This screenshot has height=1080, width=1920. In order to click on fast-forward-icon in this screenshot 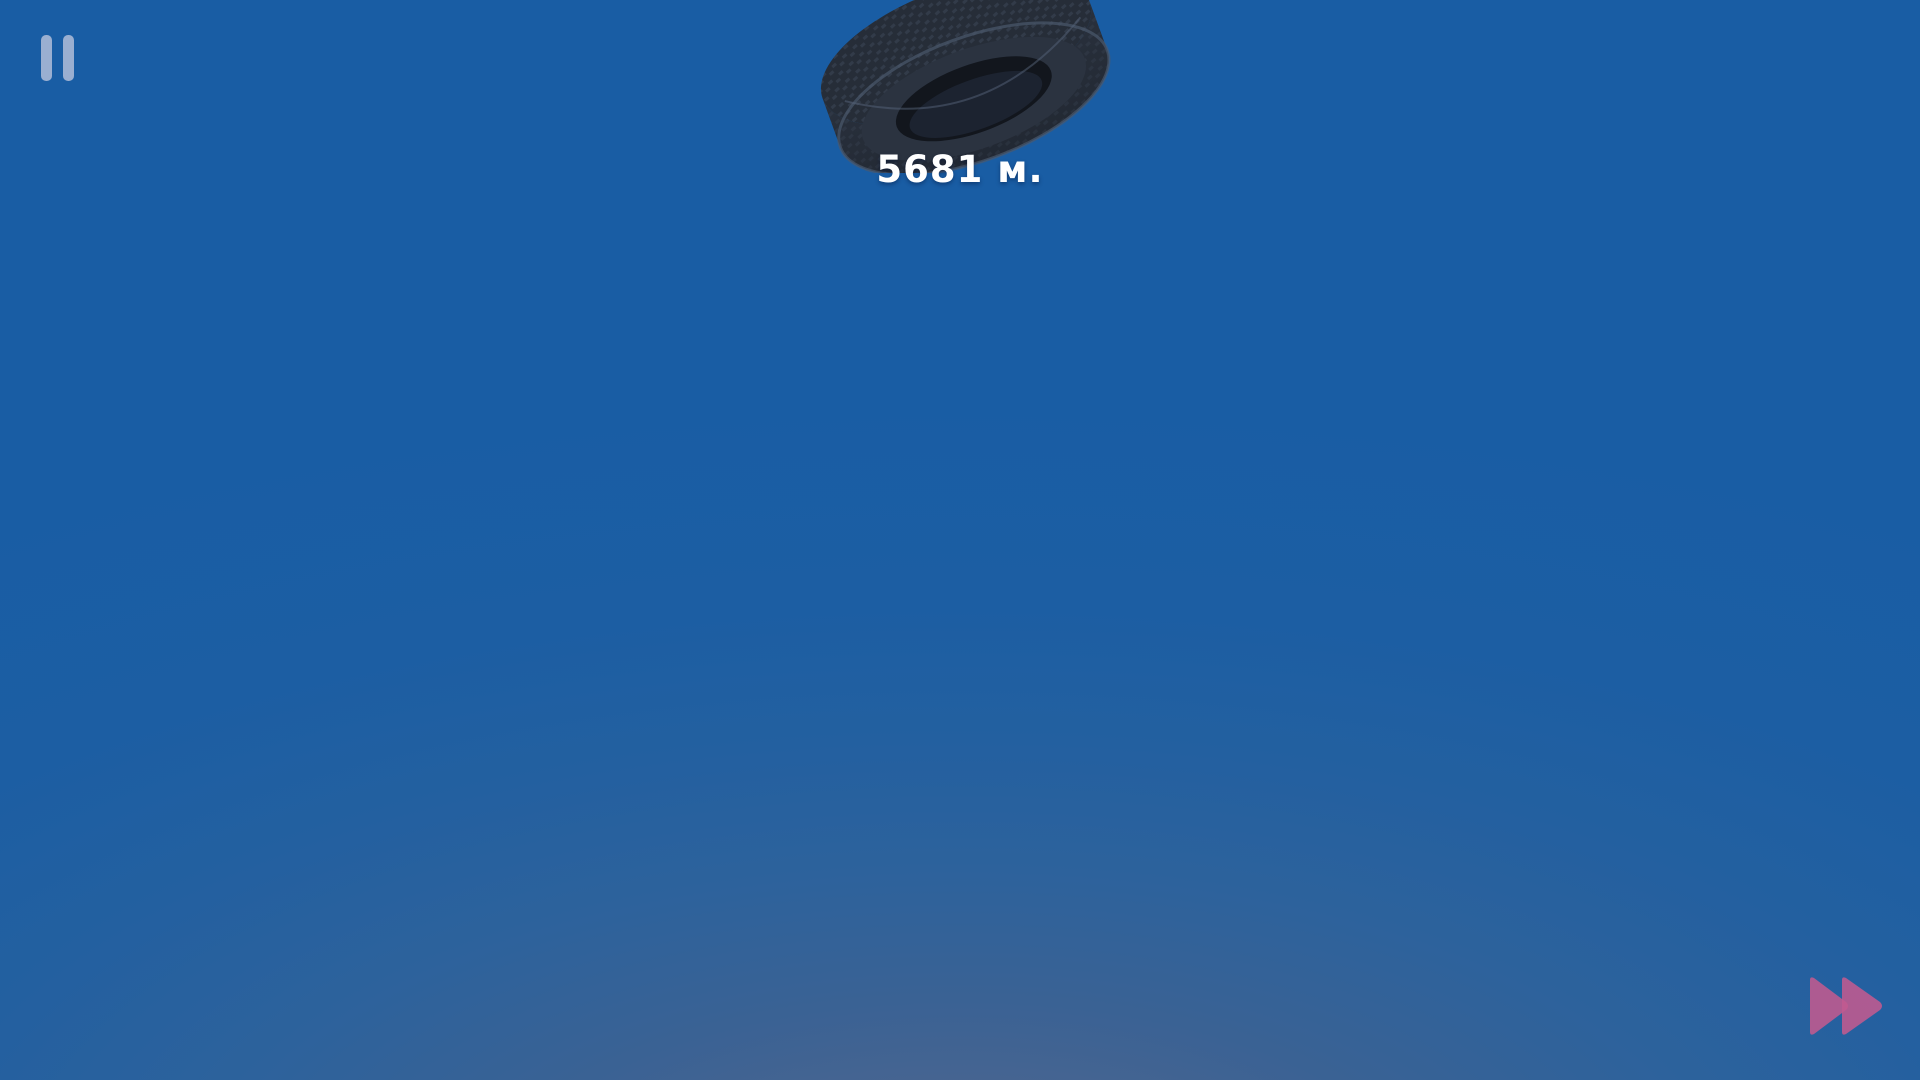, I will do `click(1846, 1006)`.